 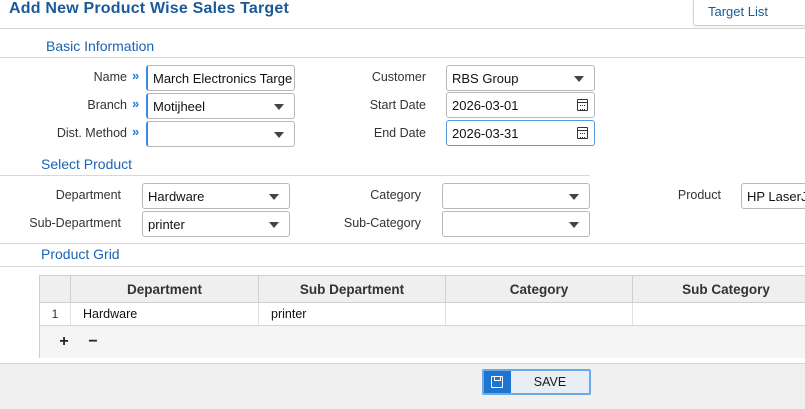 I want to click on name-label: Name, so click(x=110, y=77).